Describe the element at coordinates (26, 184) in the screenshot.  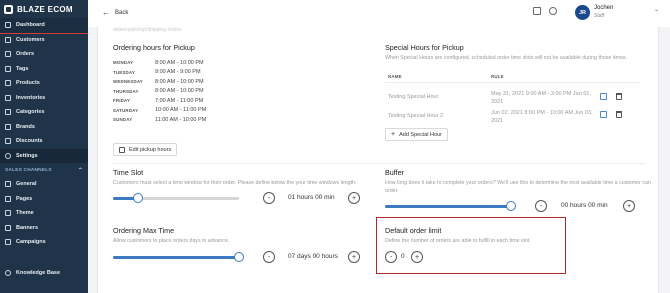
I see `sidebar-item-label: General` at that location.